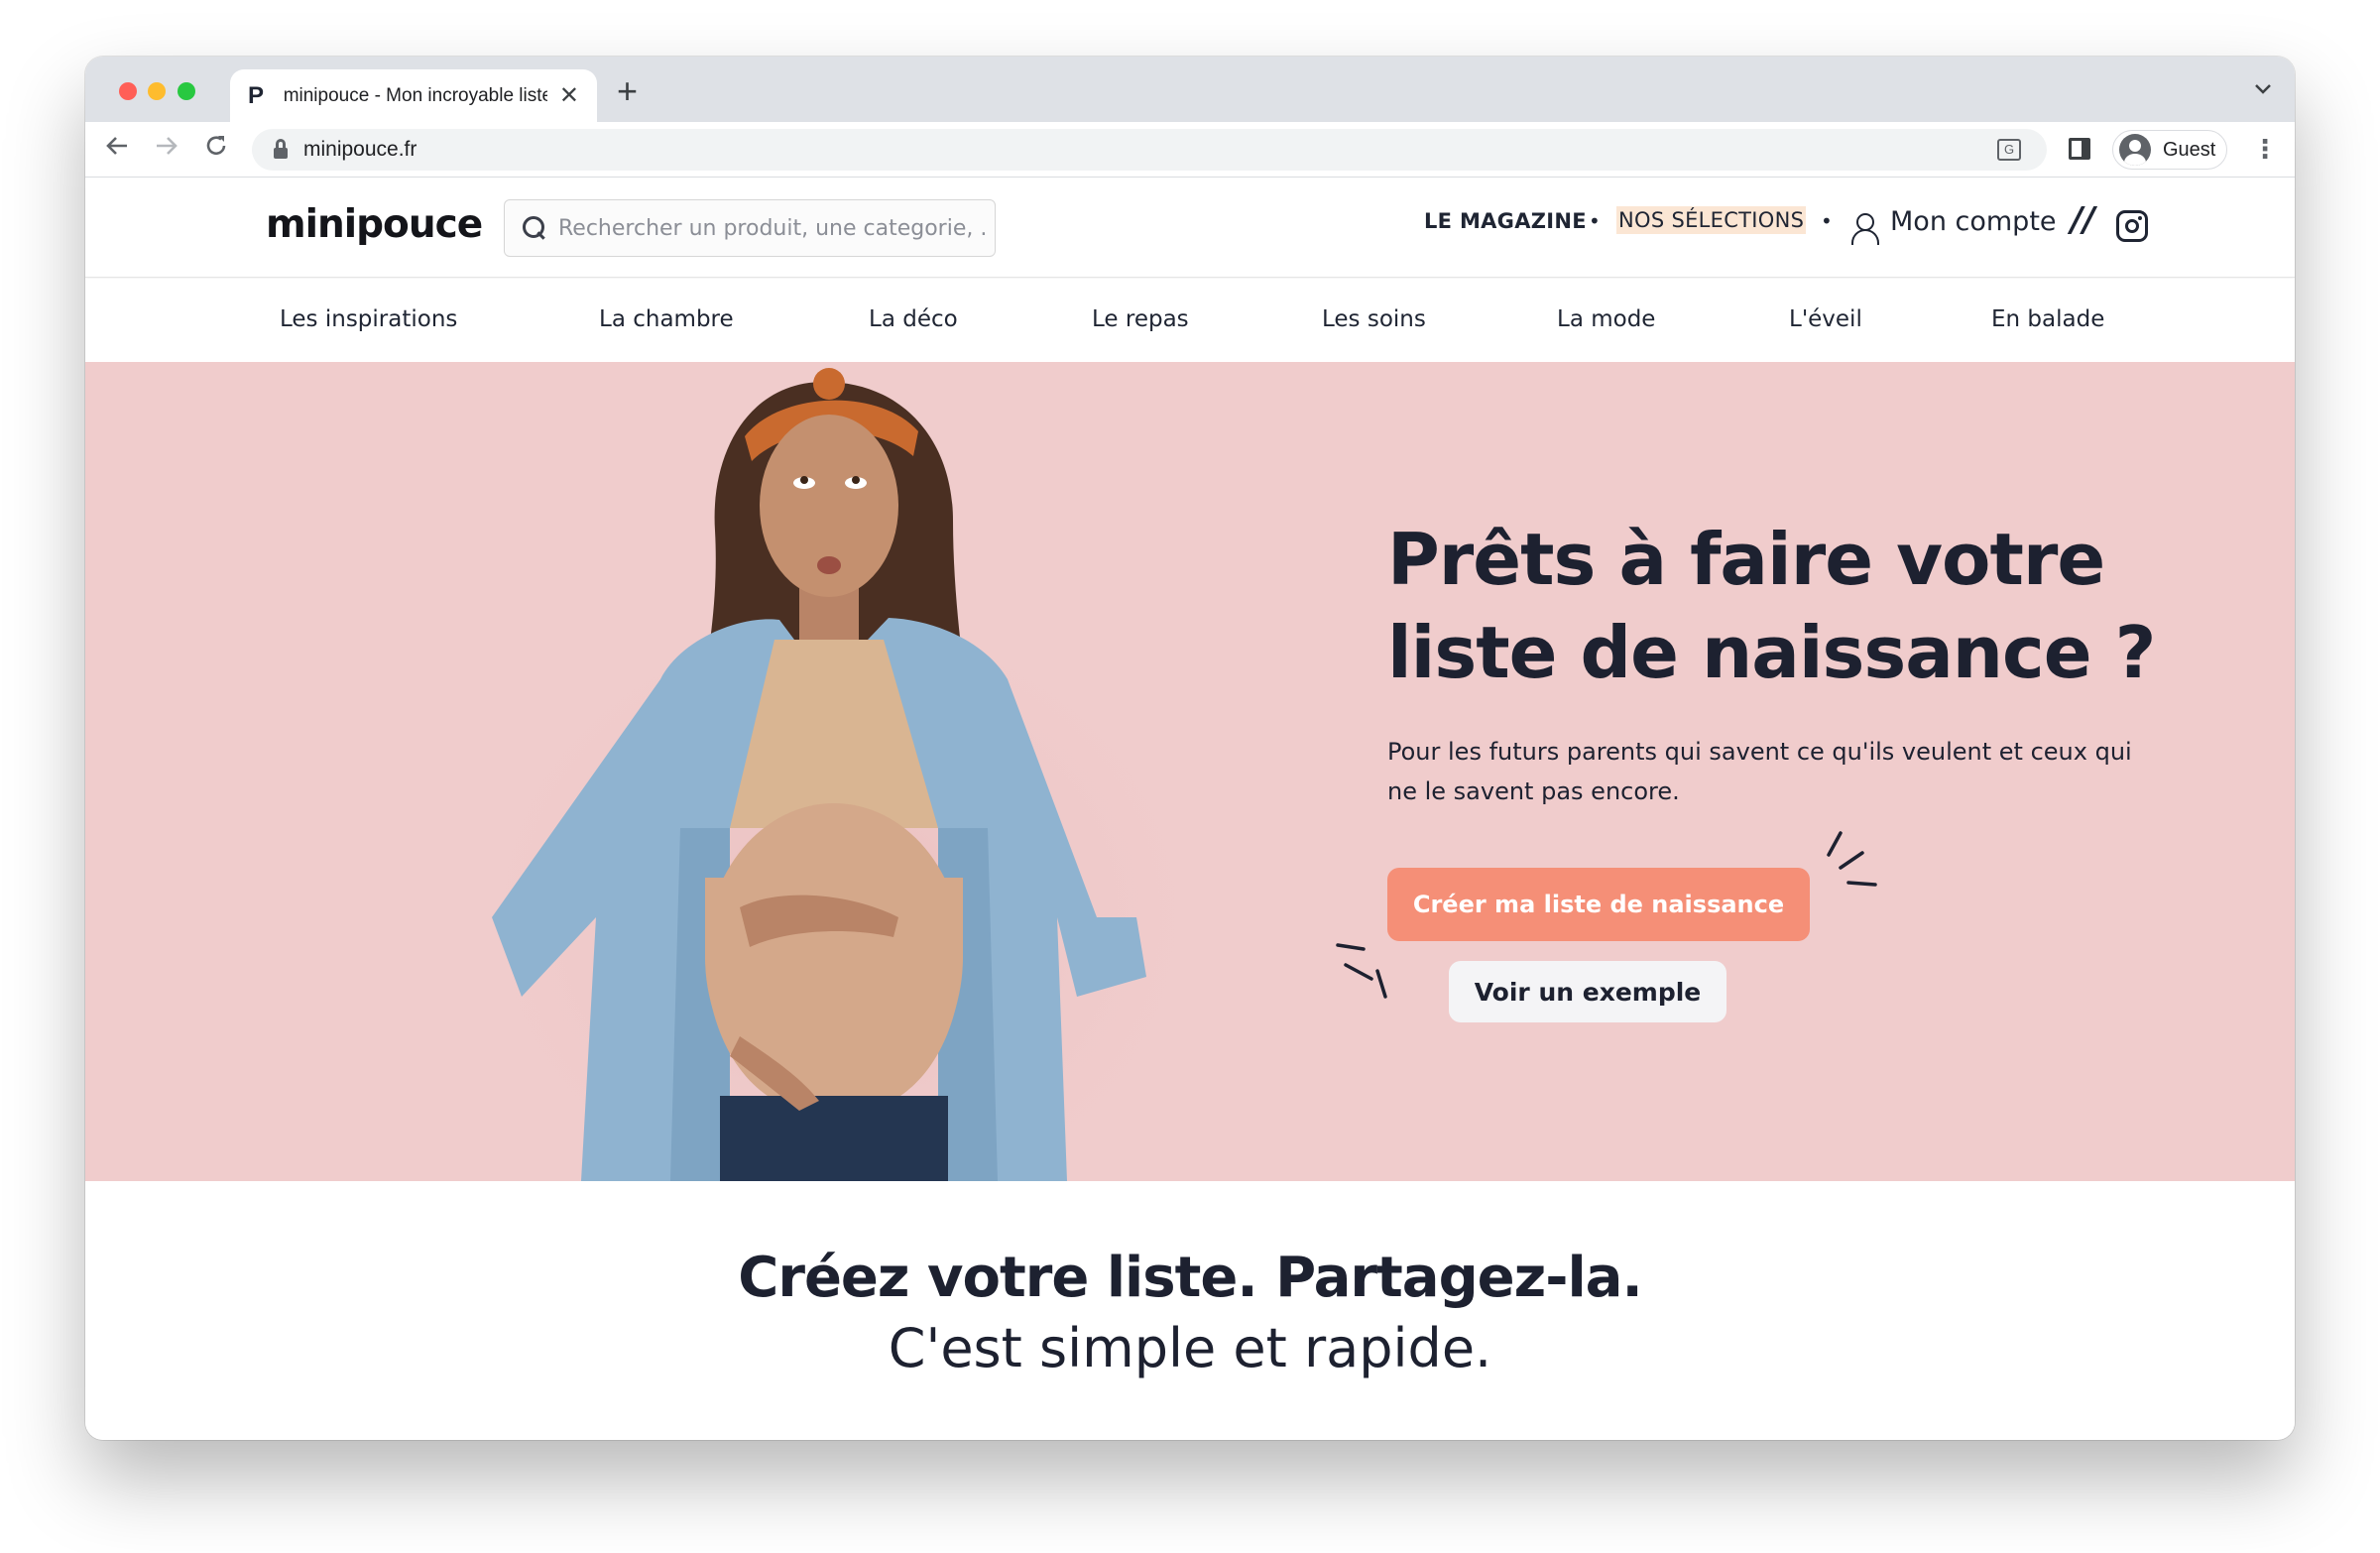  What do you see at coordinates (534, 228) in the screenshot?
I see `search-icon` at bounding box center [534, 228].